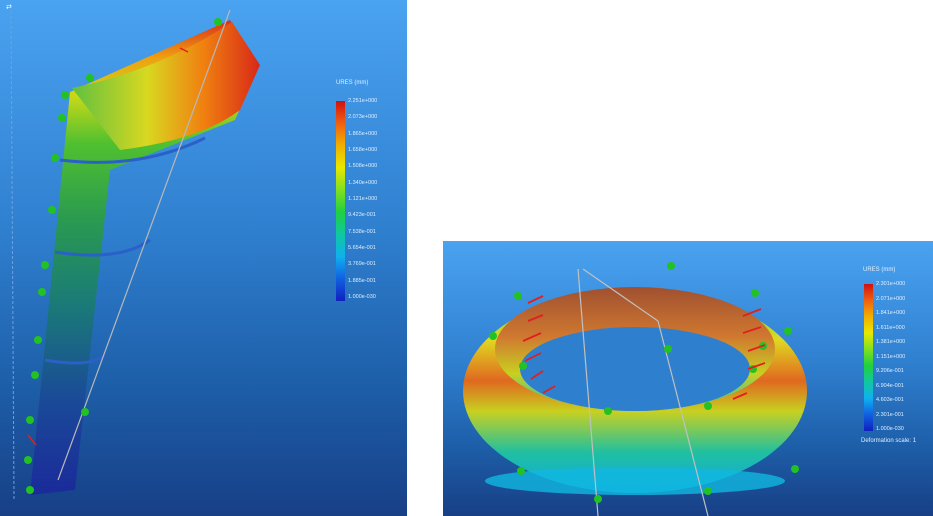 This screenshot has width=933, height=516. What do you see at coordinates (363, 166) in the screenshot?
I see `legend-tick-label: 1.508e+000` at bounding box center [363, 166].